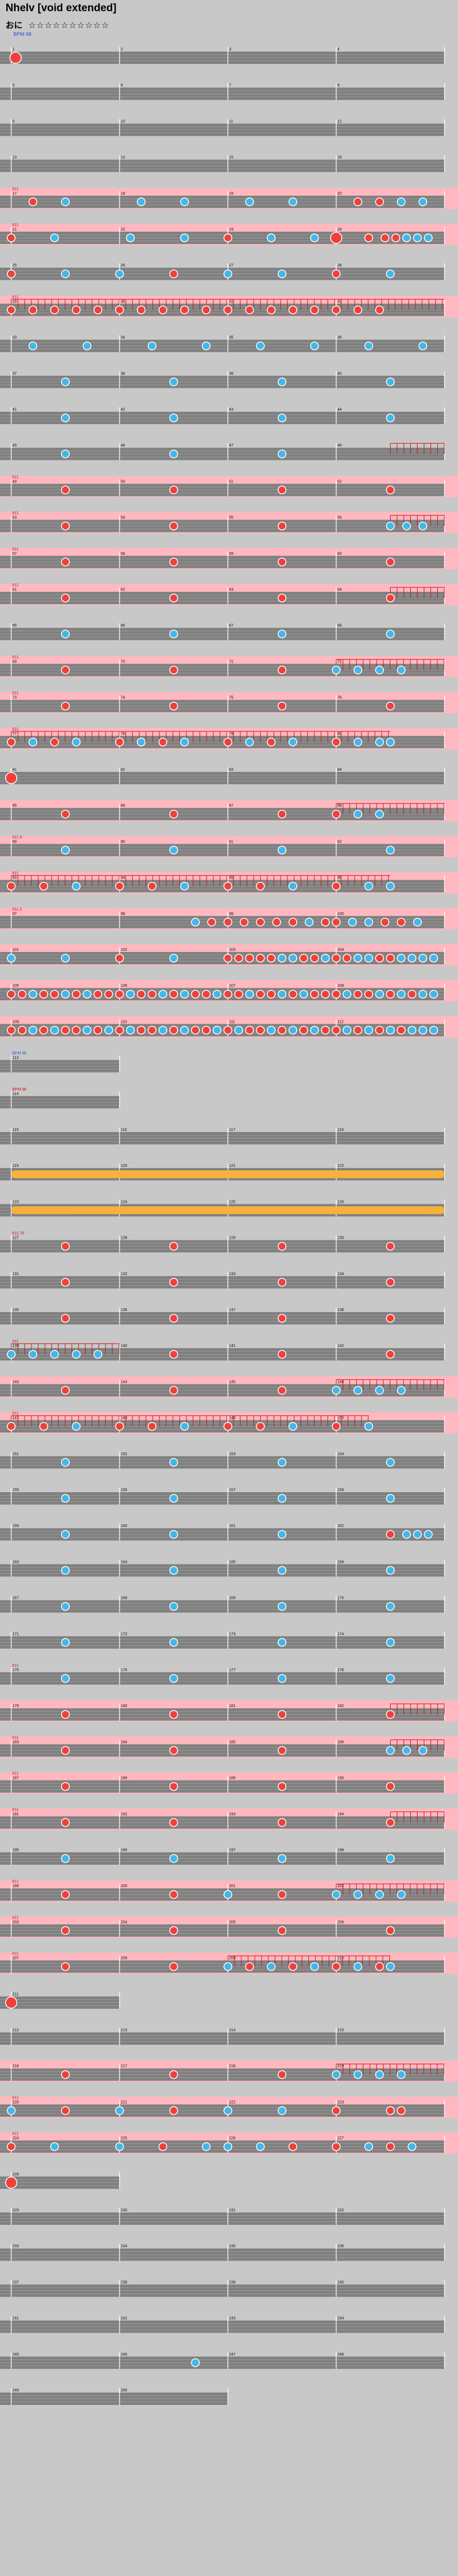 This screenshot has height=2576, width=458. What do you see at coordinates (222, 2216) in the screenshot?
I see `chart-row: 229 230 231 232` at bounding box center [222, 2216].